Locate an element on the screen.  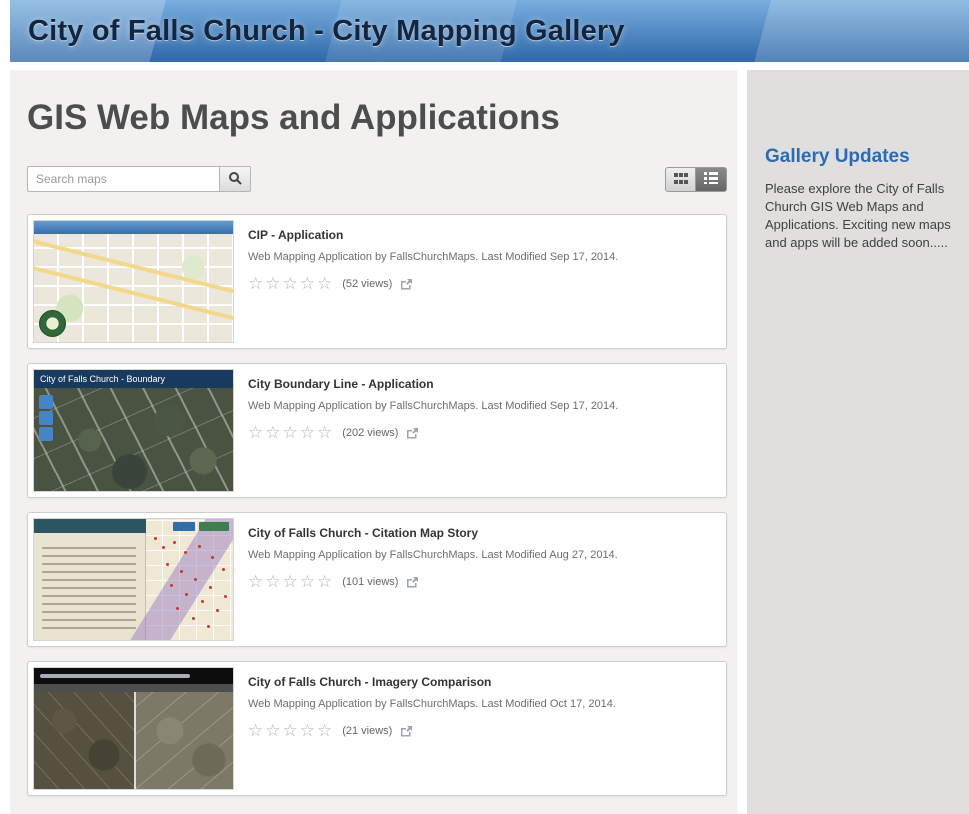
grid-view-button is located at coordinates (680, 179).